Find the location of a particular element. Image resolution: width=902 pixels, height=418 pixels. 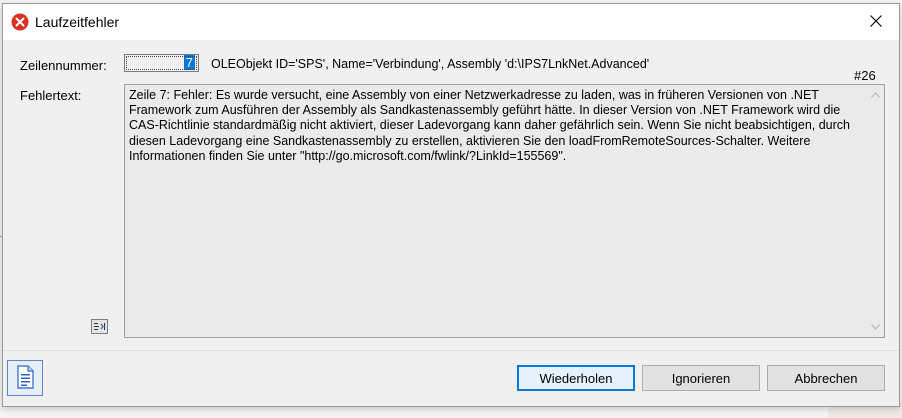

cancel-button: Abbrechen is located at coordinates (826, 378).